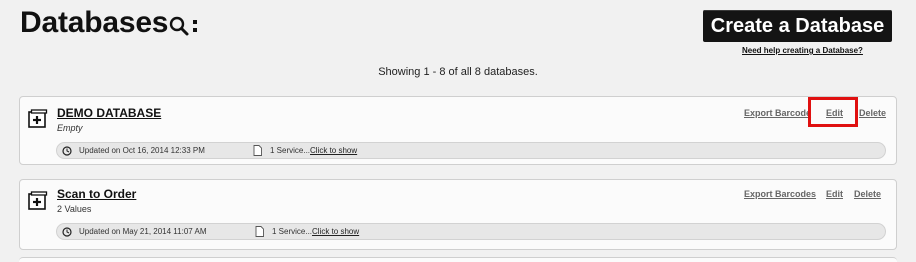 This screenshot has height=262, width=916. What do you see at coordinates (109, 113) in the screenshot?
I see `database-name-link: DEMO DATABASE` at bounding box center [109, 113].